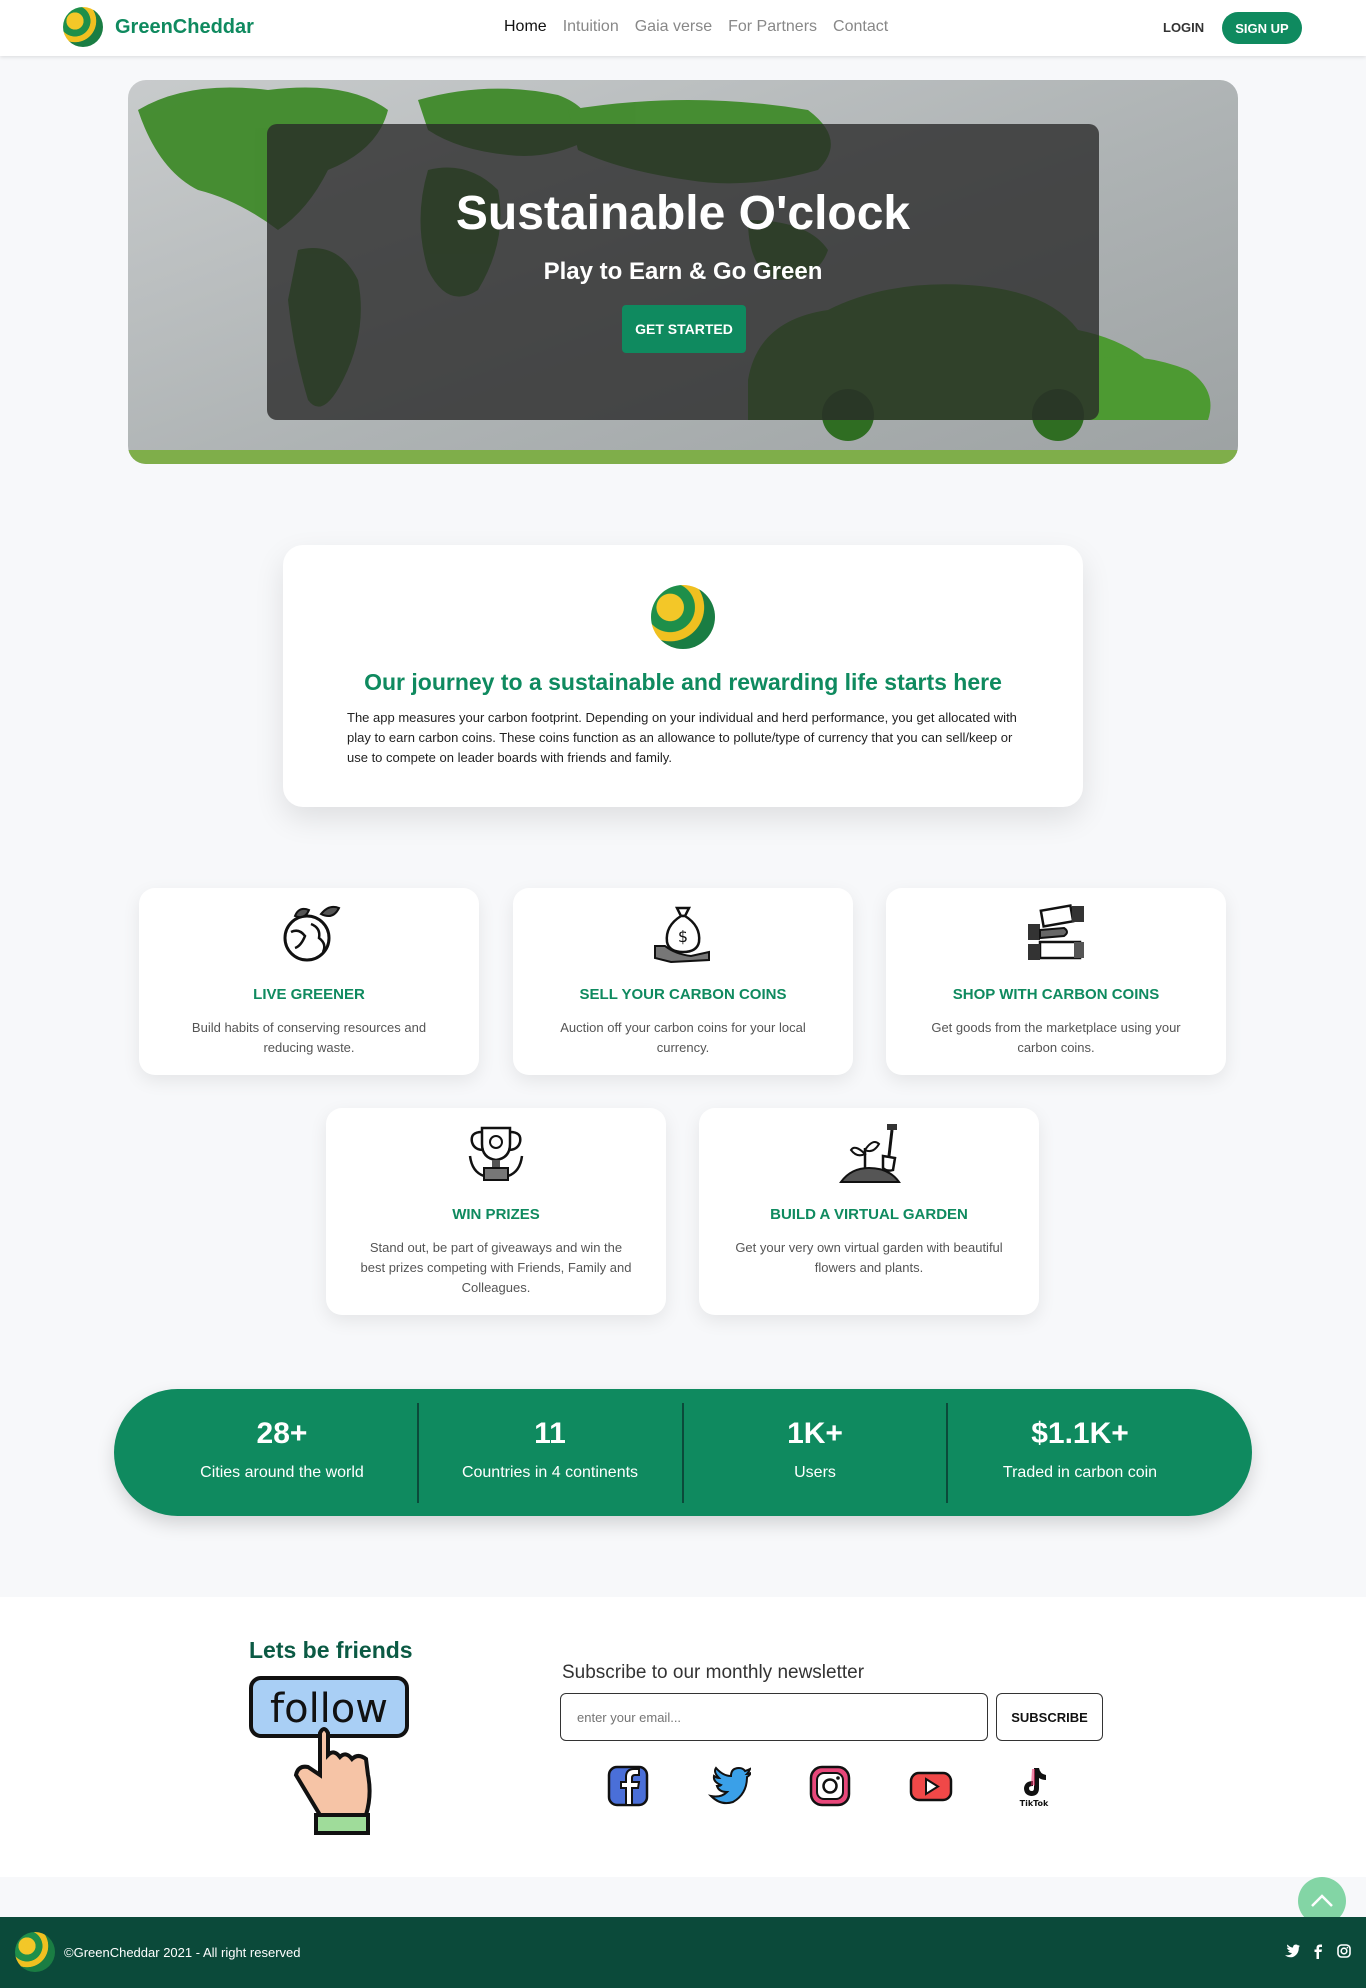 This screenshot has width=1366, height=1988. I want to click on stat-value: 11, so click(550, 1433).